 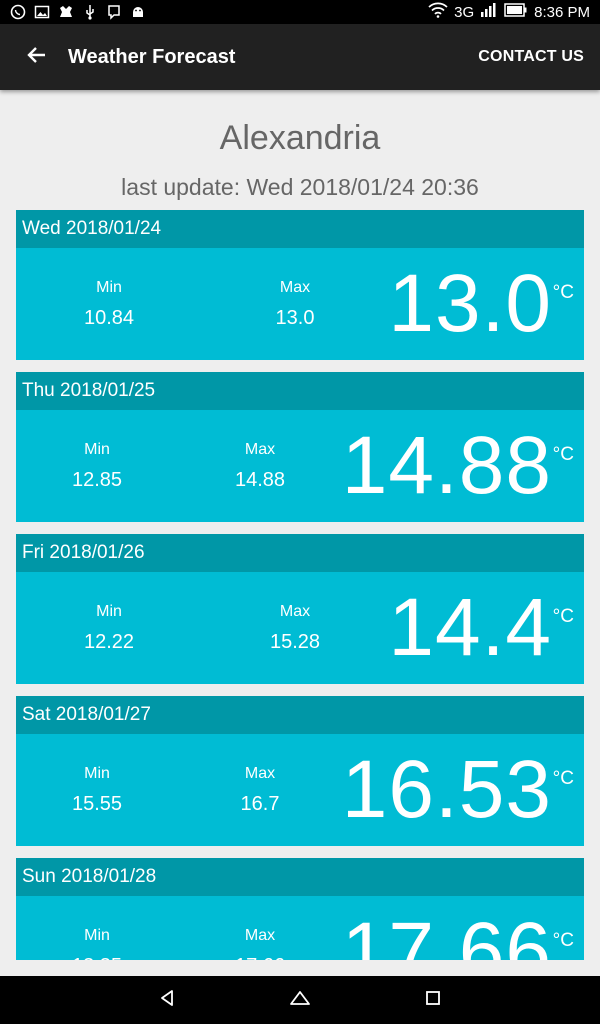 I want to click on city-name: Alexandria, so click(x=300, y=138).